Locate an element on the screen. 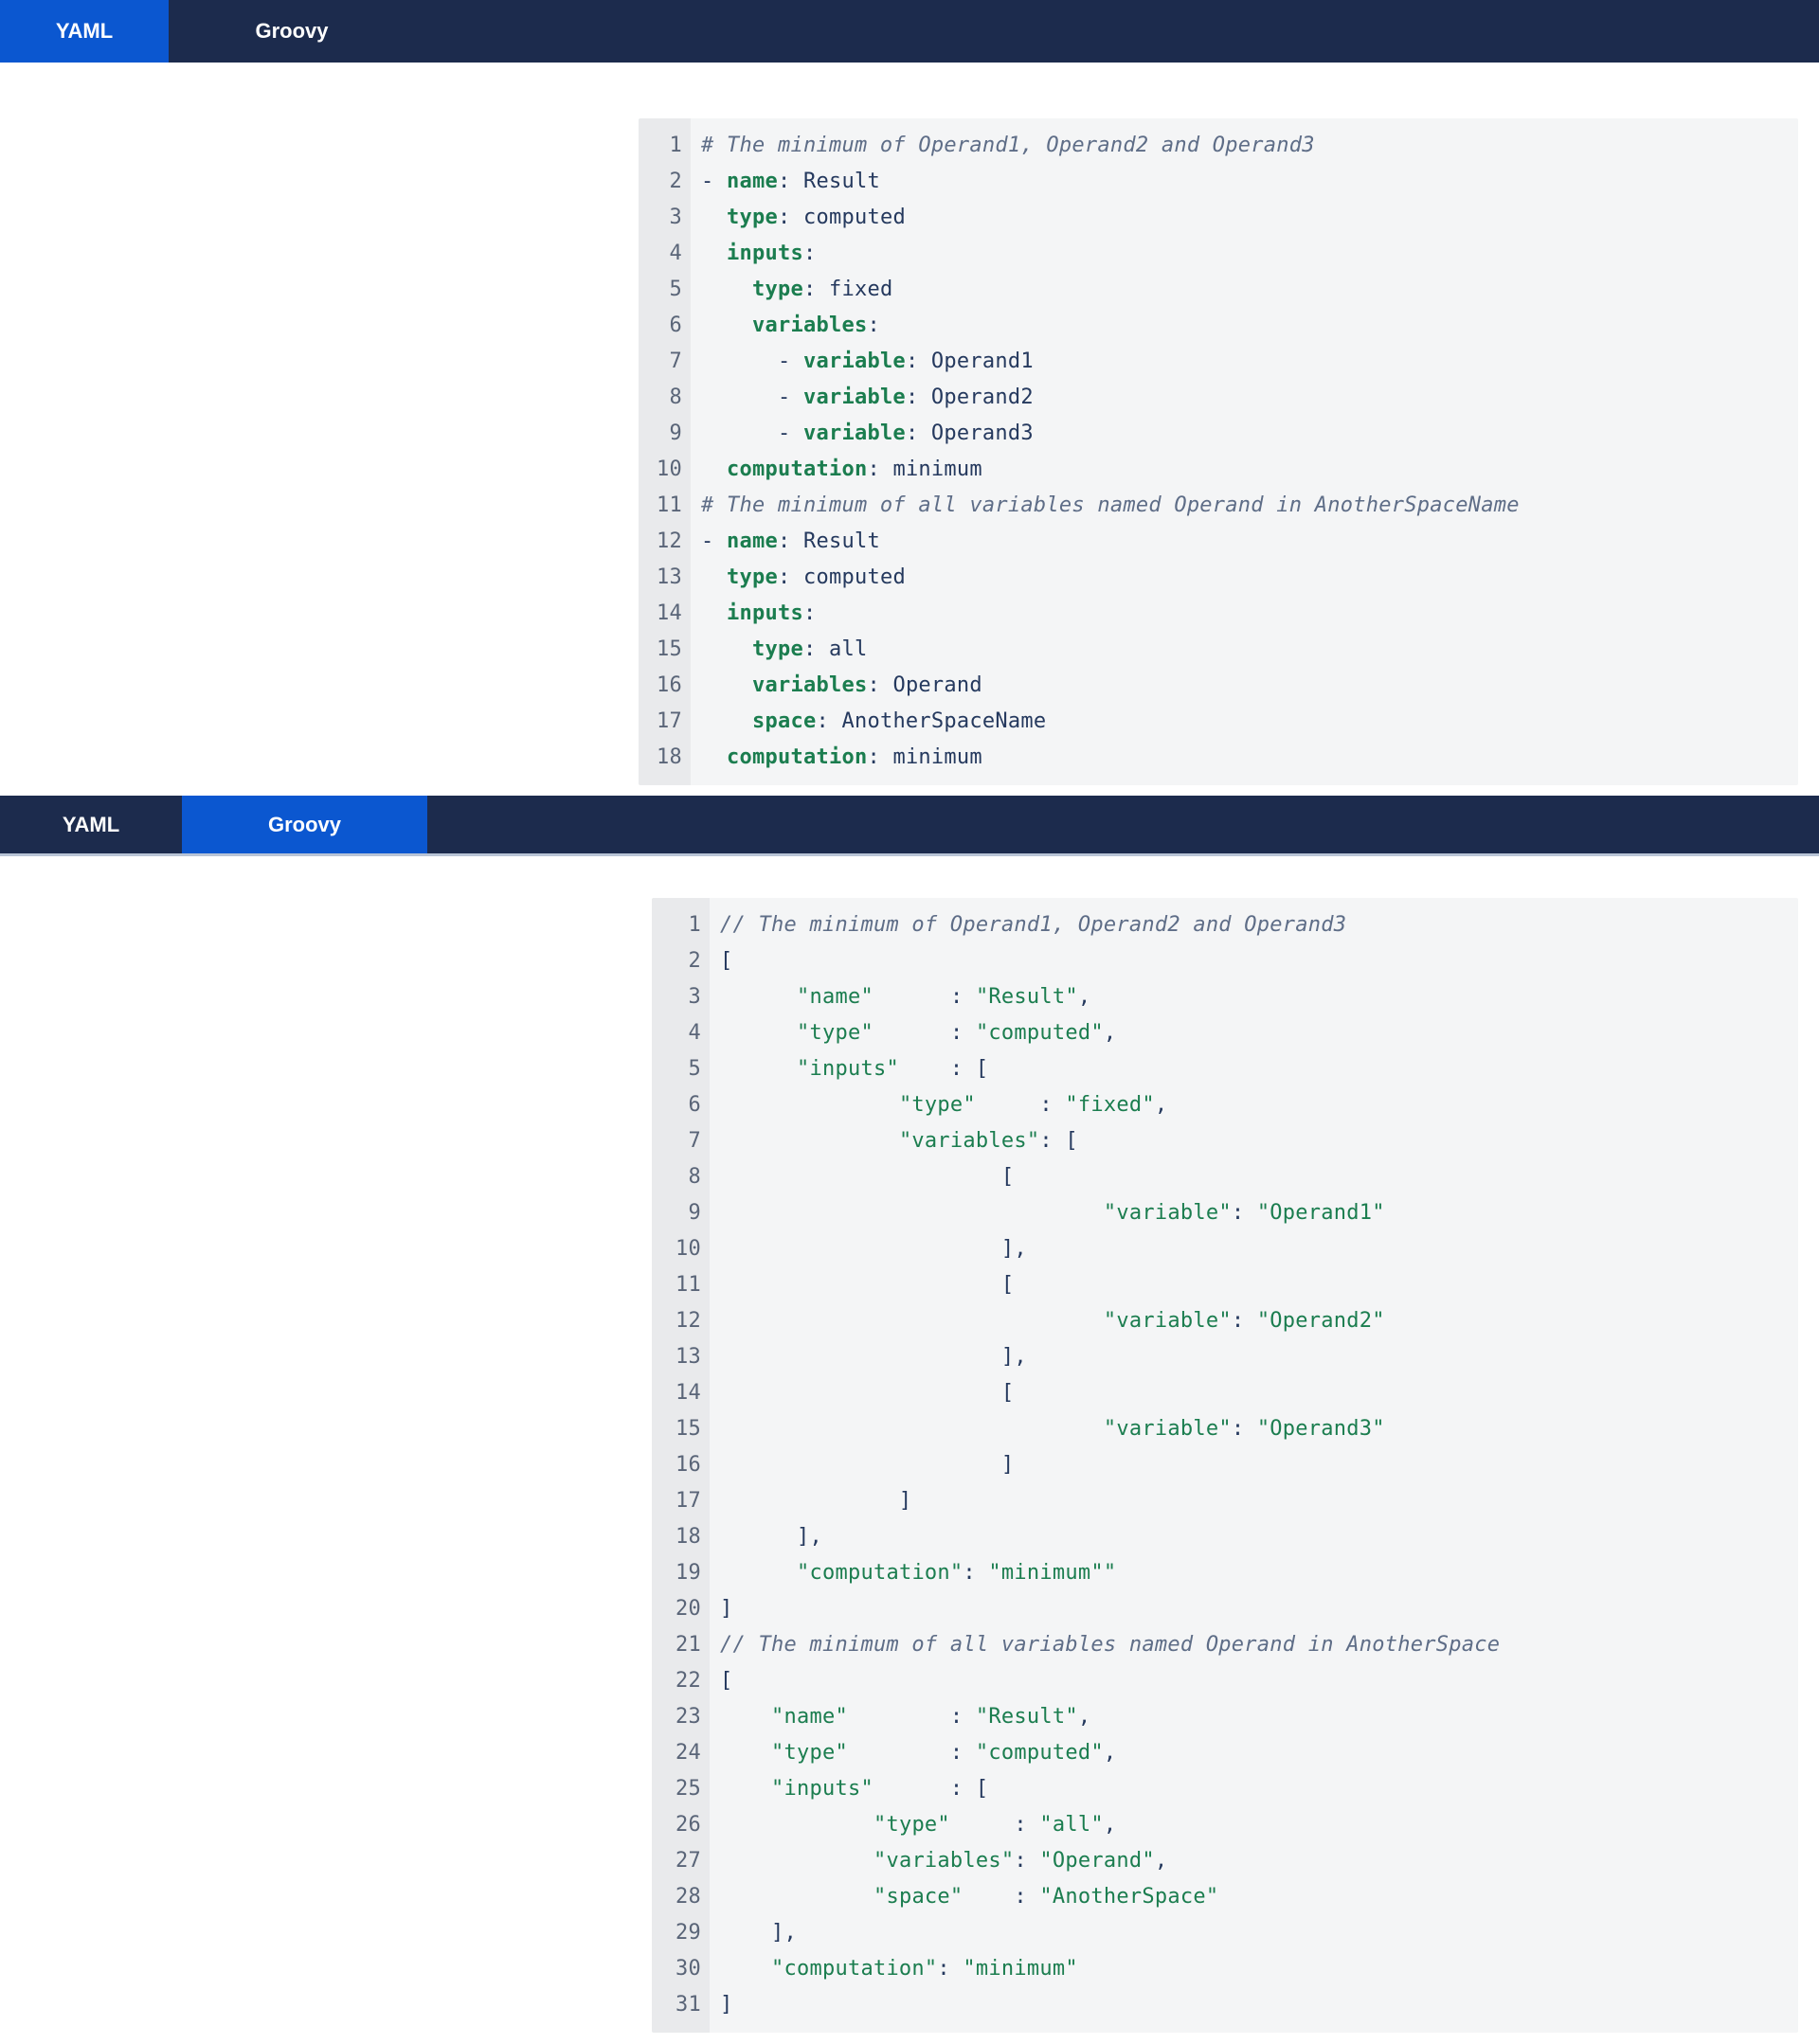 This screenshot has height=2044, width=1819. code-segment: variable is located at coordinates (854, 397).